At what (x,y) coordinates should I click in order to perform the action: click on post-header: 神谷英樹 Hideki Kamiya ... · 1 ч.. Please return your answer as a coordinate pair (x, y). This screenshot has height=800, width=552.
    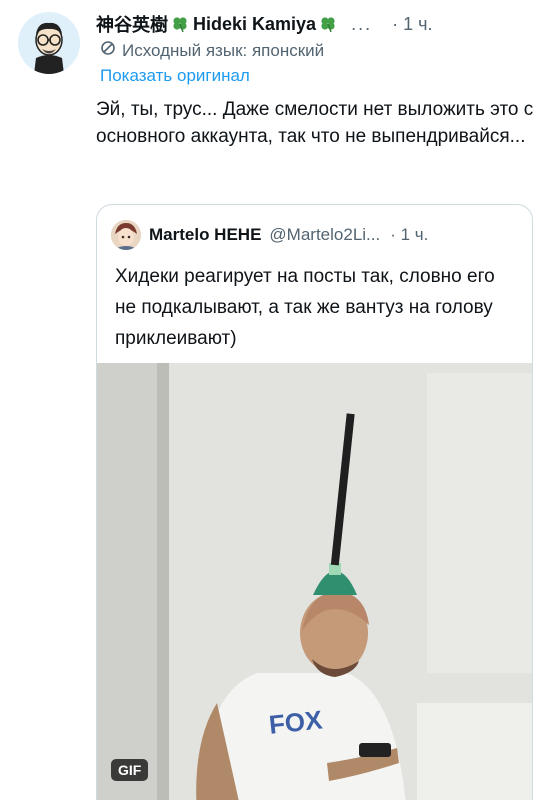
    Looking at the image, I should click on (319, 24).